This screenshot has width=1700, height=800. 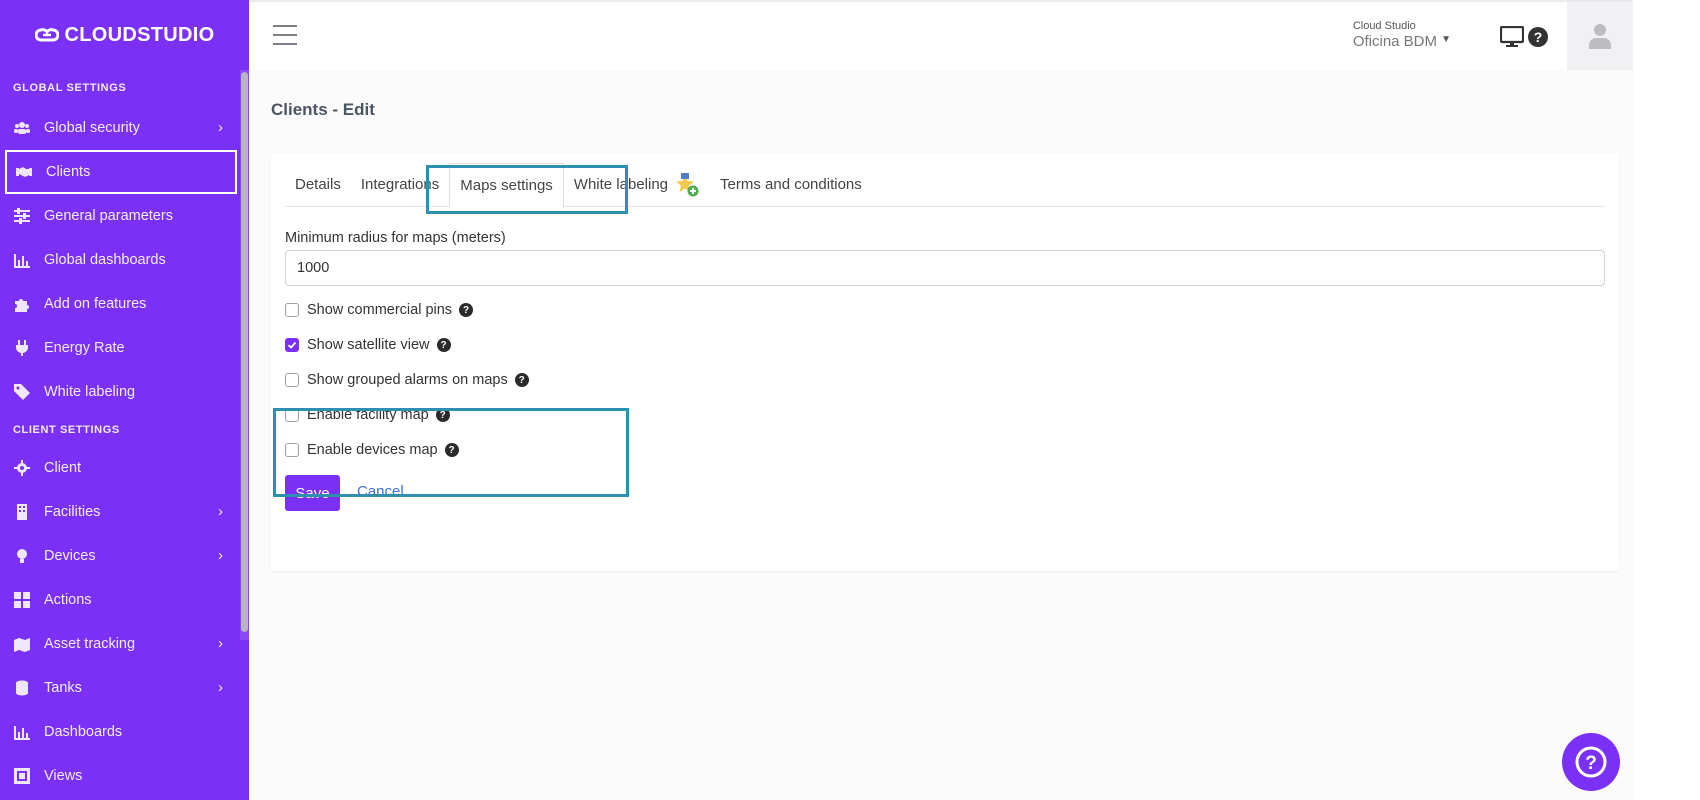 What do you see at coordinates (400, 185) in the screenshot?
I see `tab-integrations: Integrations` at bounding box center [400, 185].